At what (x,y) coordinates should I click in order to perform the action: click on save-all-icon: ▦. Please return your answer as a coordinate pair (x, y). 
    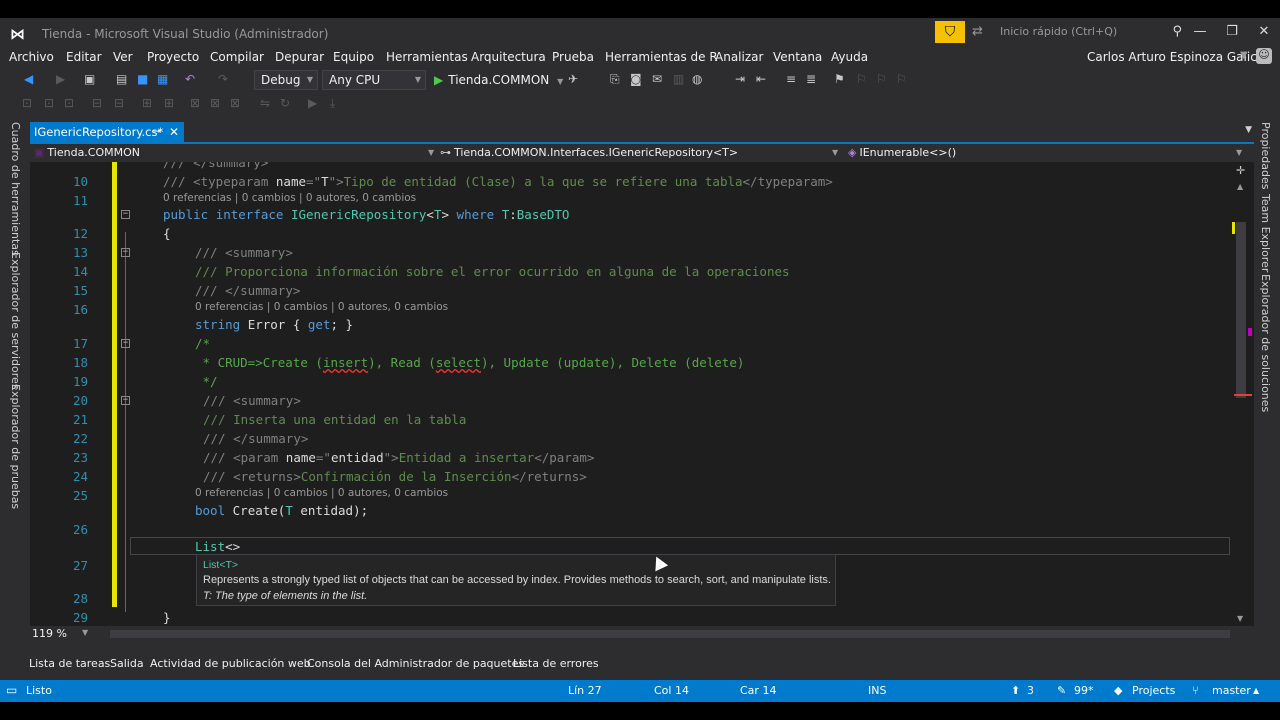
    Looking at the image, I should click on (162, 79).